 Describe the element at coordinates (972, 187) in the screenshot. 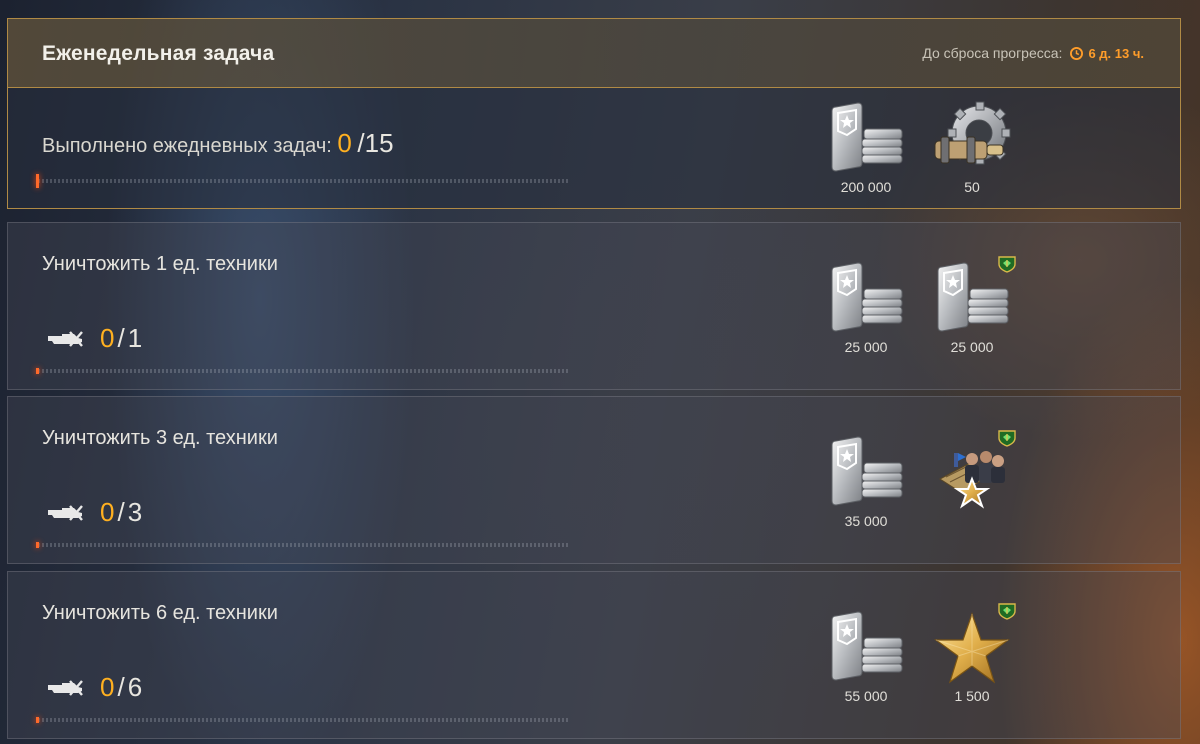

I see `reward-amount: 50` at that location.